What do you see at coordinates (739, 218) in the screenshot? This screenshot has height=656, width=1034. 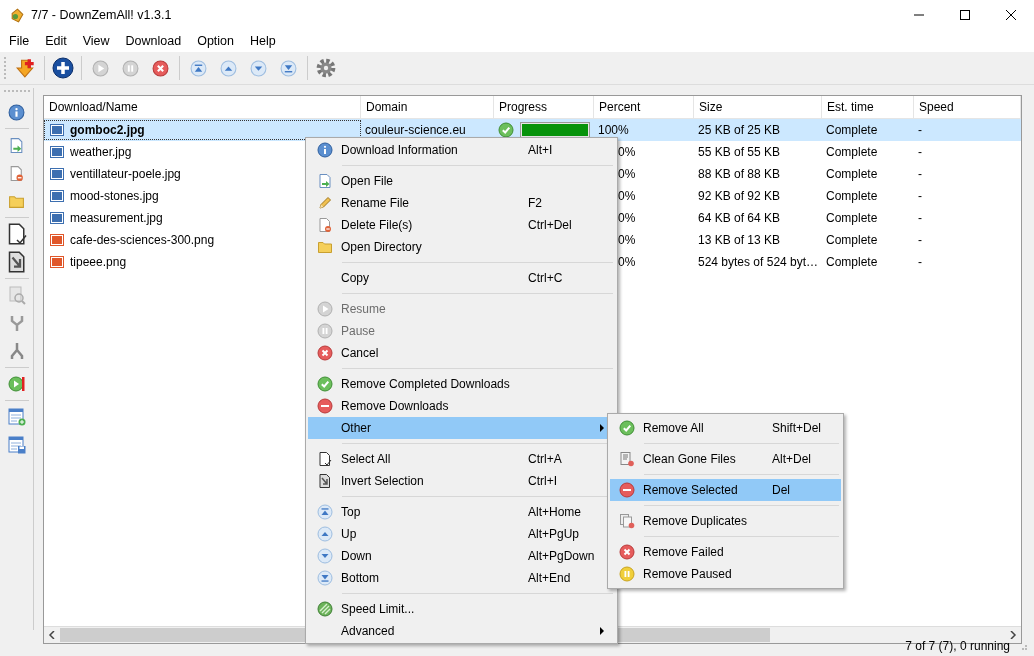 I see `size-text: 64 KB of 64 KB` at bounding box center [739, 218].